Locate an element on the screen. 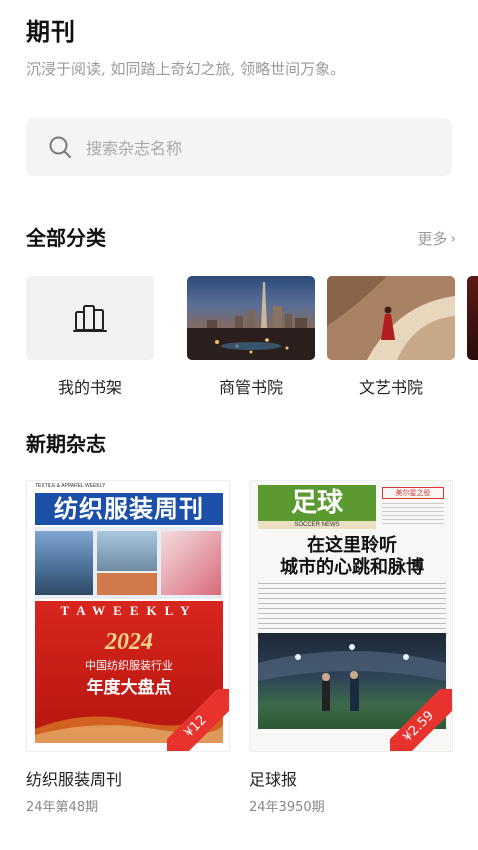 The image size is (478, 850). category-business: 商管书院 is located at coordinates (251, 337).